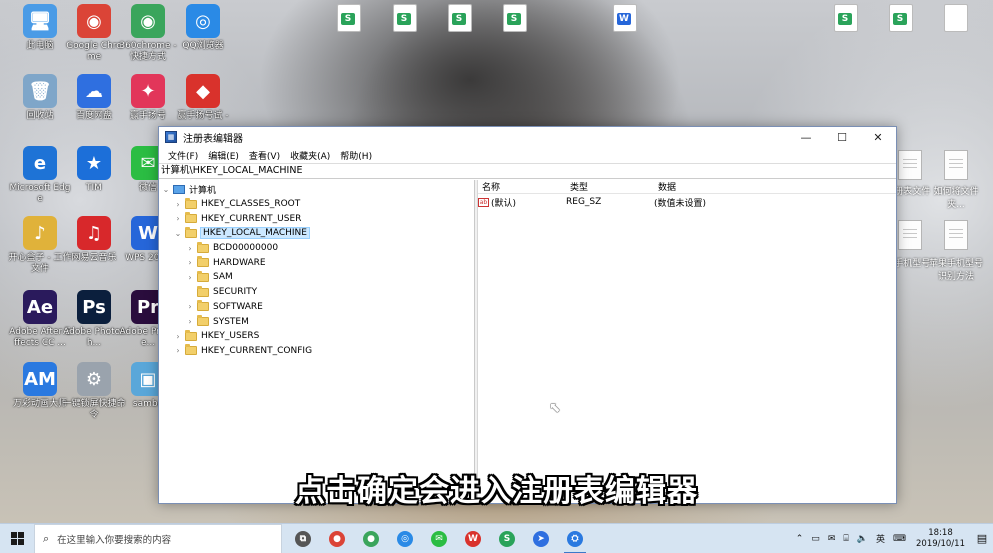 Image resolution: width=993 pixels, height=553 pixels. I want to click on close-button: ✕, so click(878, 137).